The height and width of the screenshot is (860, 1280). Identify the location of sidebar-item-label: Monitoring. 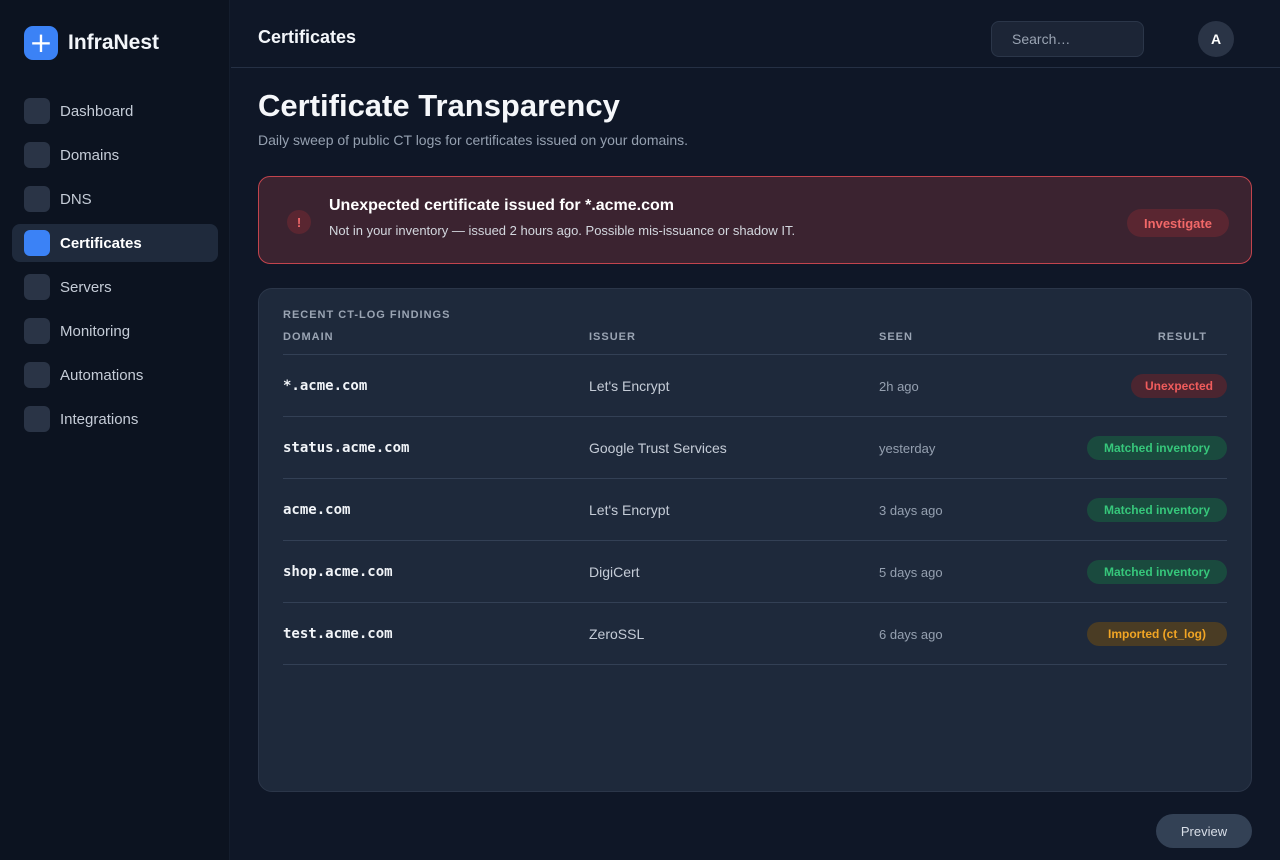
(95, 331).